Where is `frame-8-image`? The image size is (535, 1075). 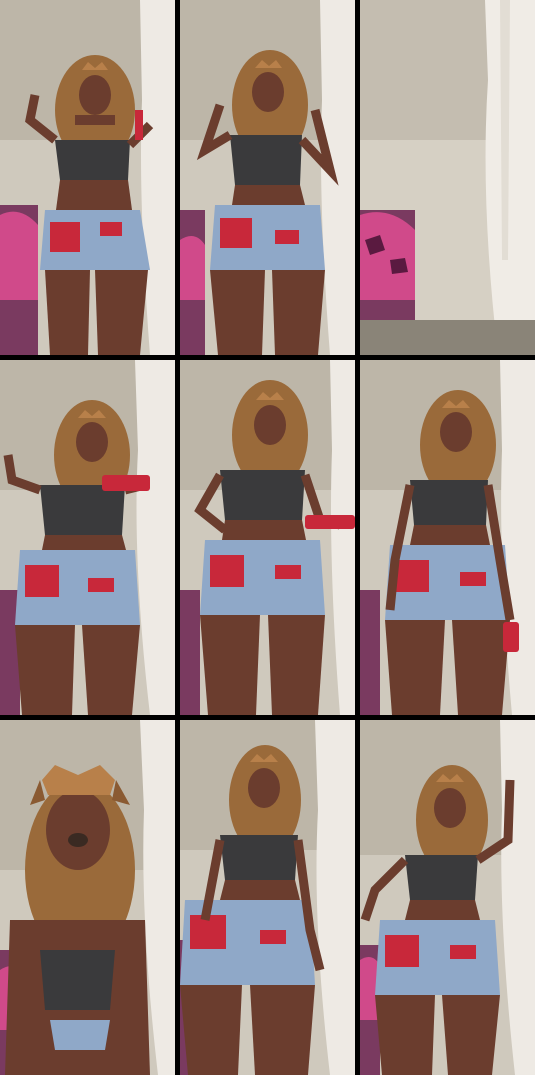 frame-8-image is located at coordinates (267, 897).